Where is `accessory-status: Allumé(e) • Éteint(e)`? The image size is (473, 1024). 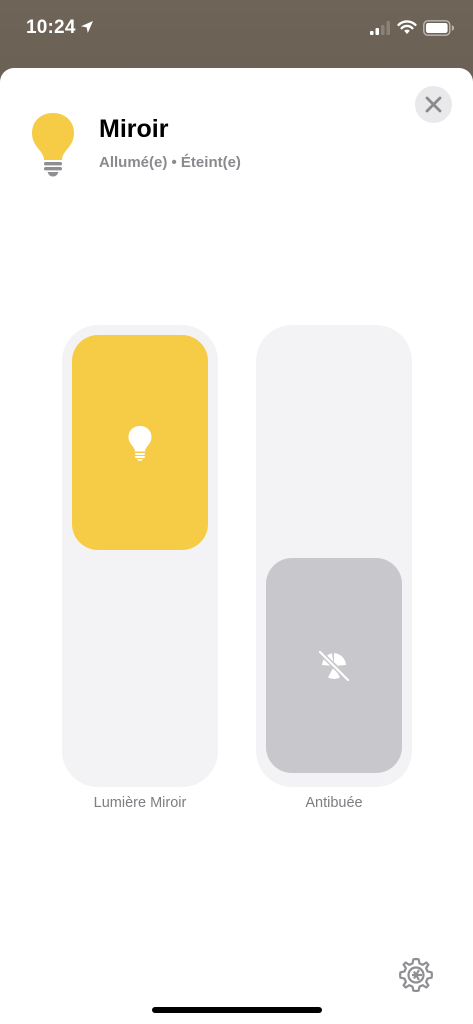 accessory-status: Allumé(e) • Éteint(e) is located at coordinates (170, 162).